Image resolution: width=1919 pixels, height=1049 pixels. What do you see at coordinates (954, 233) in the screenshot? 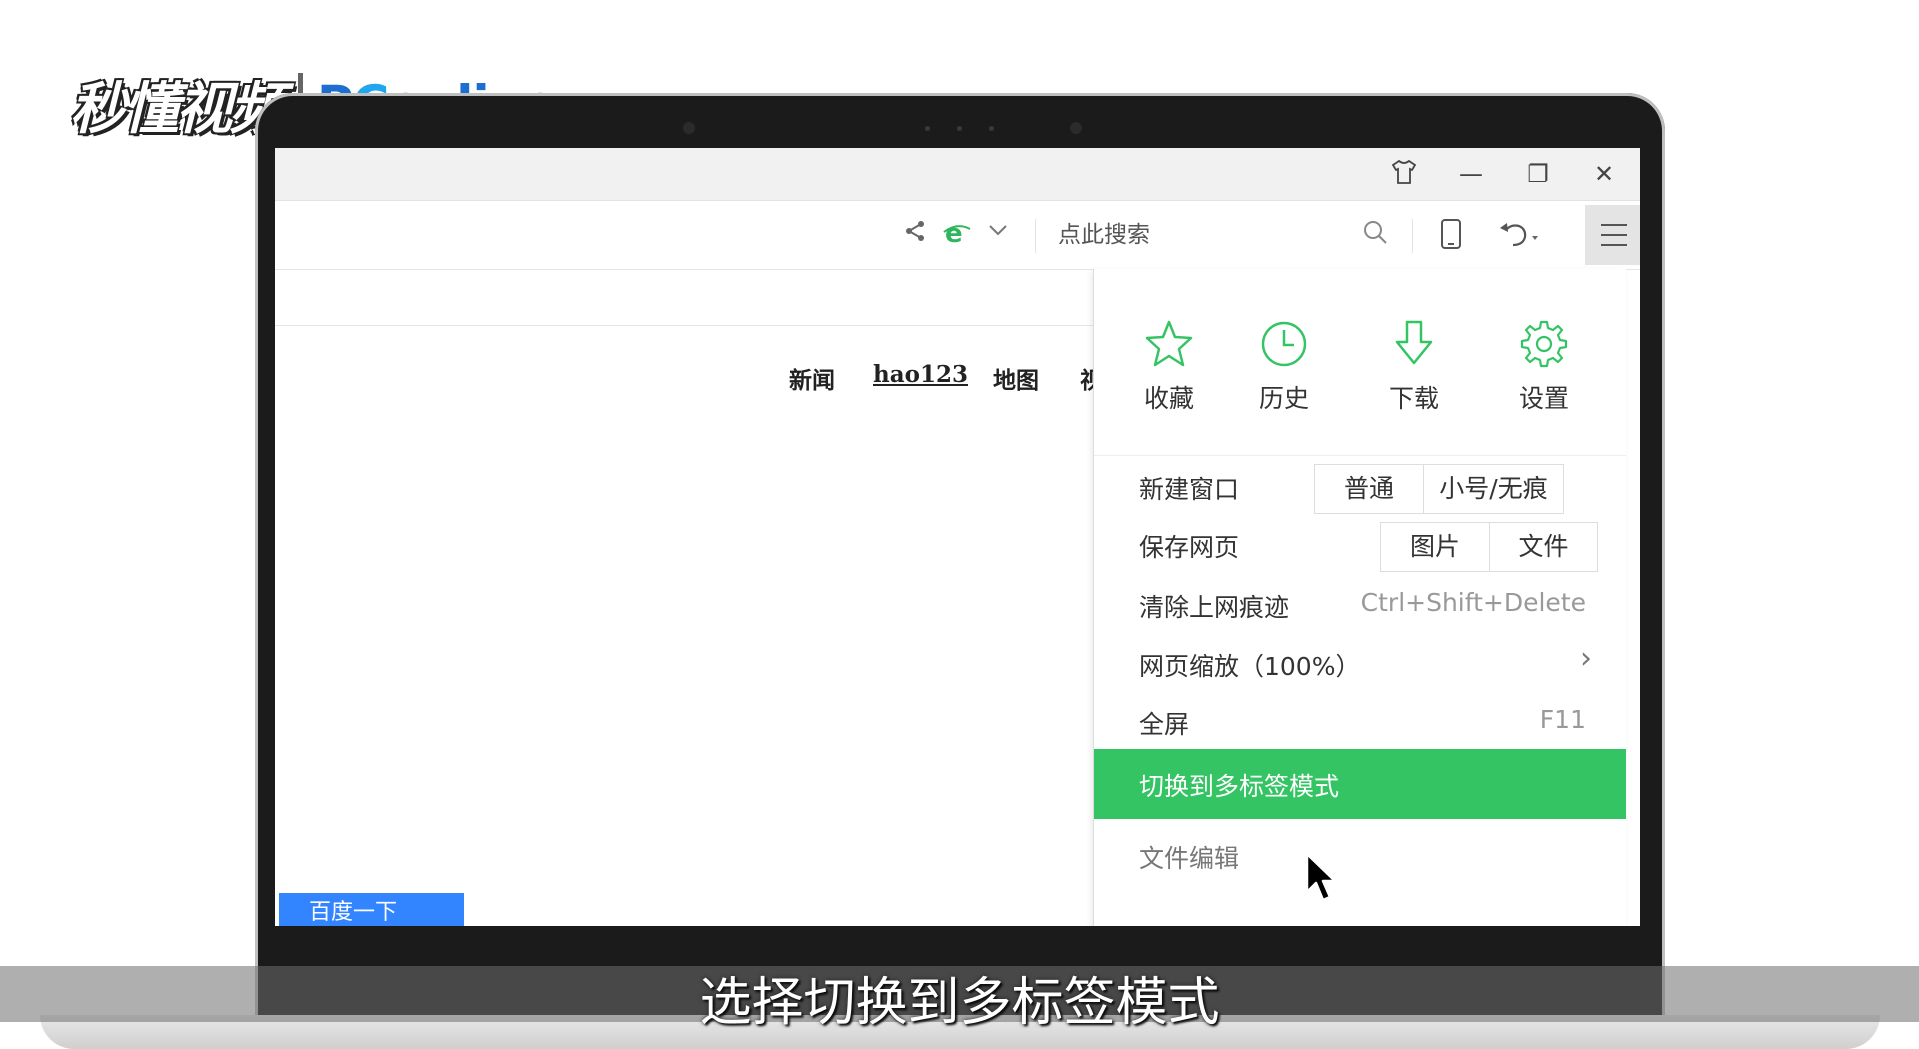
I see `svg-text: e` at bounding box center [954, 233].